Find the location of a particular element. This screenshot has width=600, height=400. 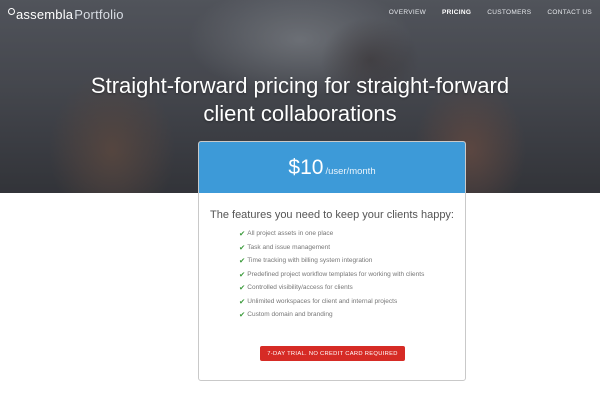

feature-text: All project assets in one place is located at coordinates (290, 233).